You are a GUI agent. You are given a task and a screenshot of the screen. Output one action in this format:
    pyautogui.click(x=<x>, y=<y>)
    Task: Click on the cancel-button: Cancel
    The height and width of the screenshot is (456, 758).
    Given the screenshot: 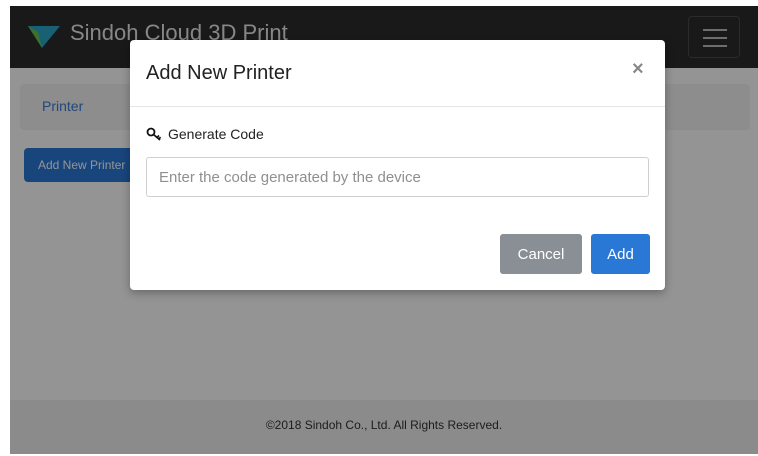 What is the action you would take?
    pyautogui.click(x=541, y=254)
    